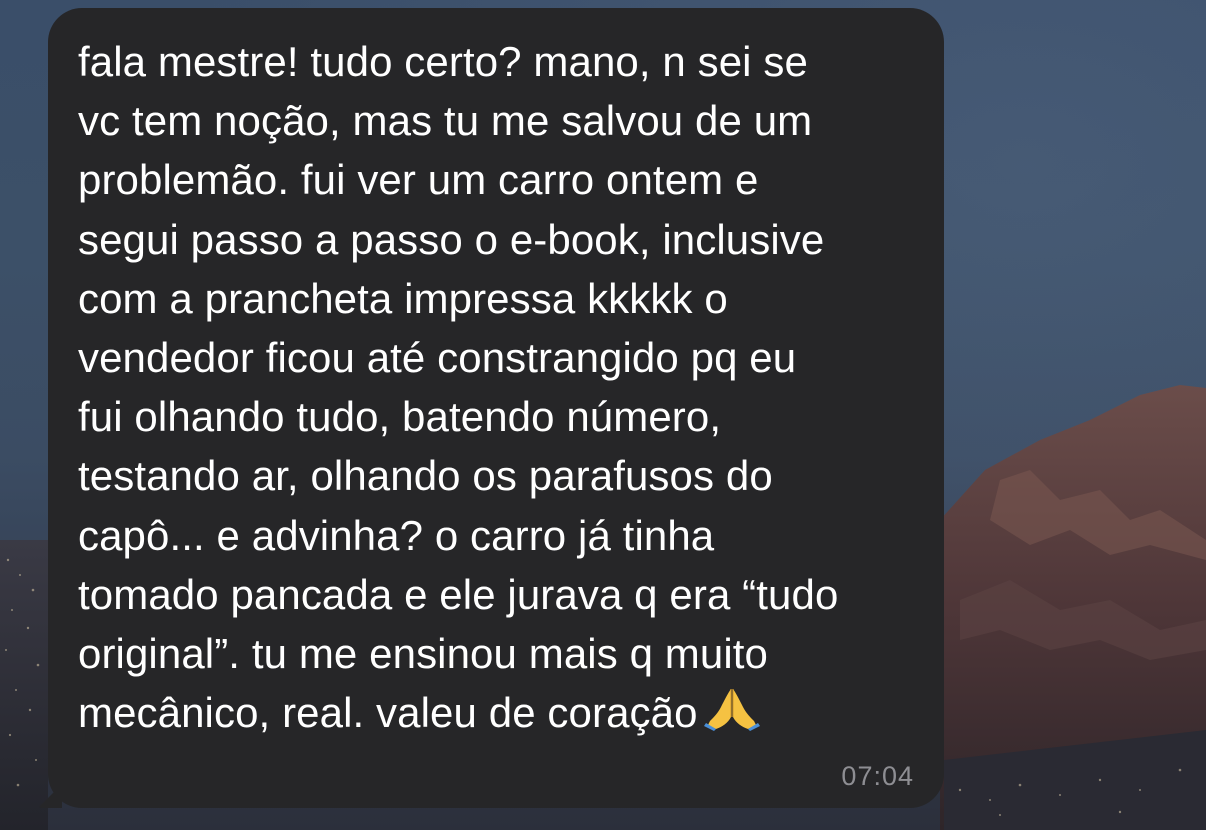  Describe the element at coordinates (451, 239) in the screenshot. I see `message-line: segui passo a passo o e-book, inclusive` at that location.